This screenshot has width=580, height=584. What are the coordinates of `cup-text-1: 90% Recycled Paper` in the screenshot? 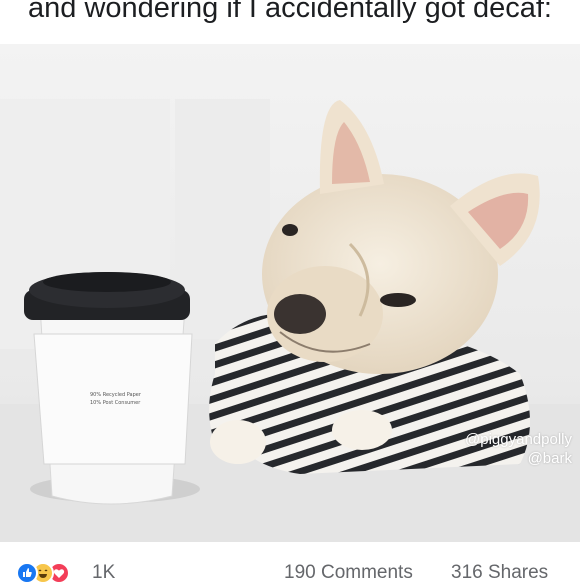 It's located at (116, 395).